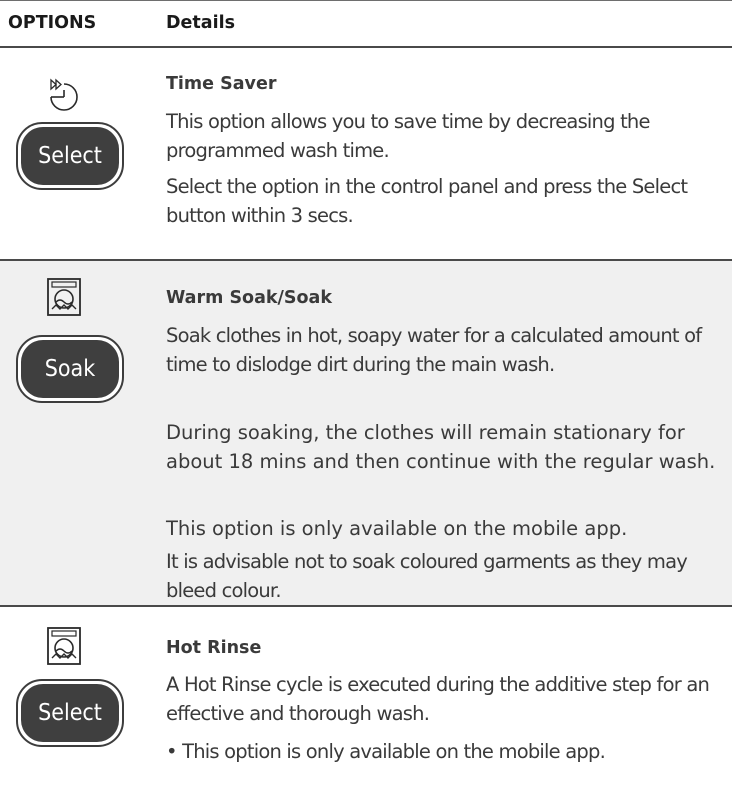 The width and height of the screenshot is (732, 809). I want to click on soak-icon, so click(64, 297).